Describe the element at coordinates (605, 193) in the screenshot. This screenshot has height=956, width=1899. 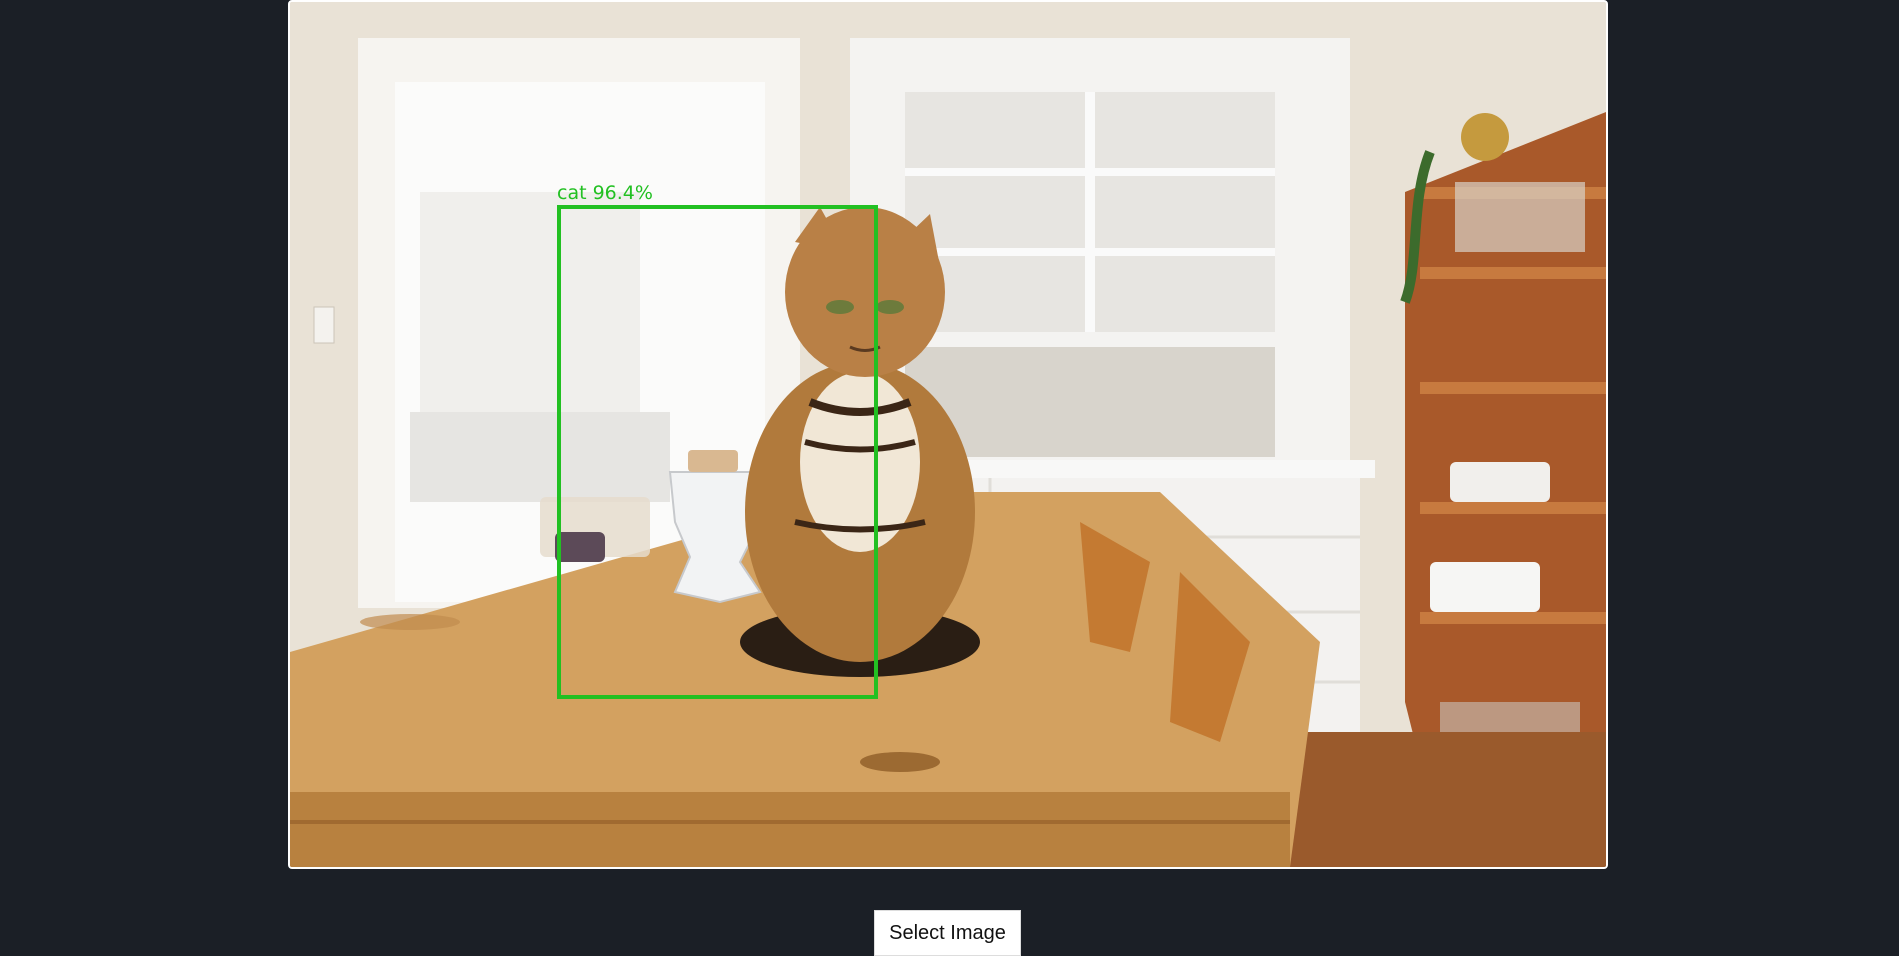
I see `detection-label: cat 96.4%` at that location.